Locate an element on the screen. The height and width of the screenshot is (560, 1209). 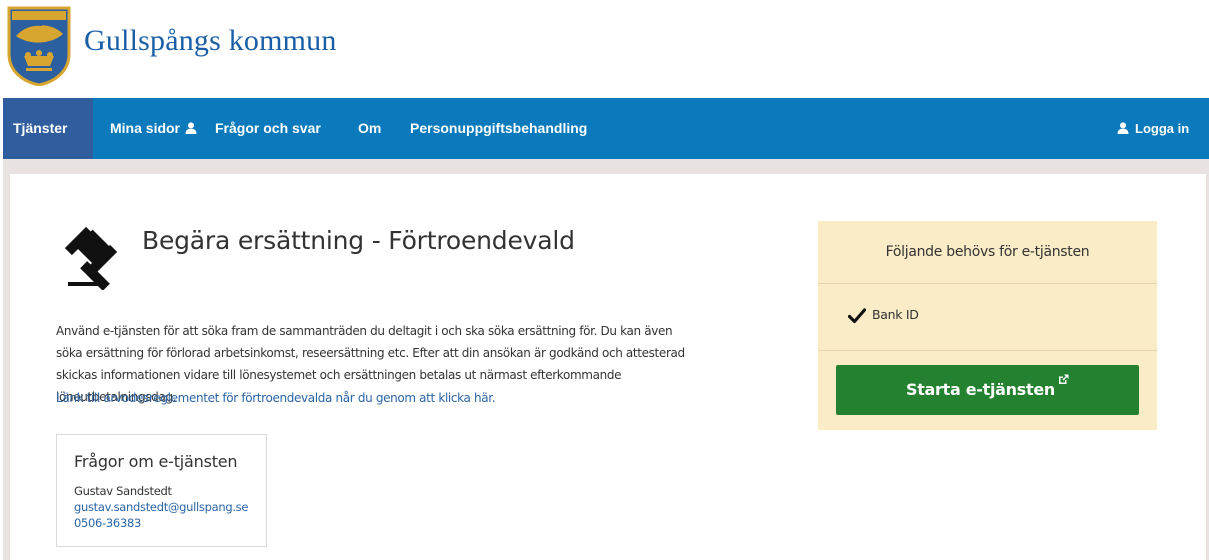
nav-item-label: Frågor och svar is located at coordinates (268, 128).